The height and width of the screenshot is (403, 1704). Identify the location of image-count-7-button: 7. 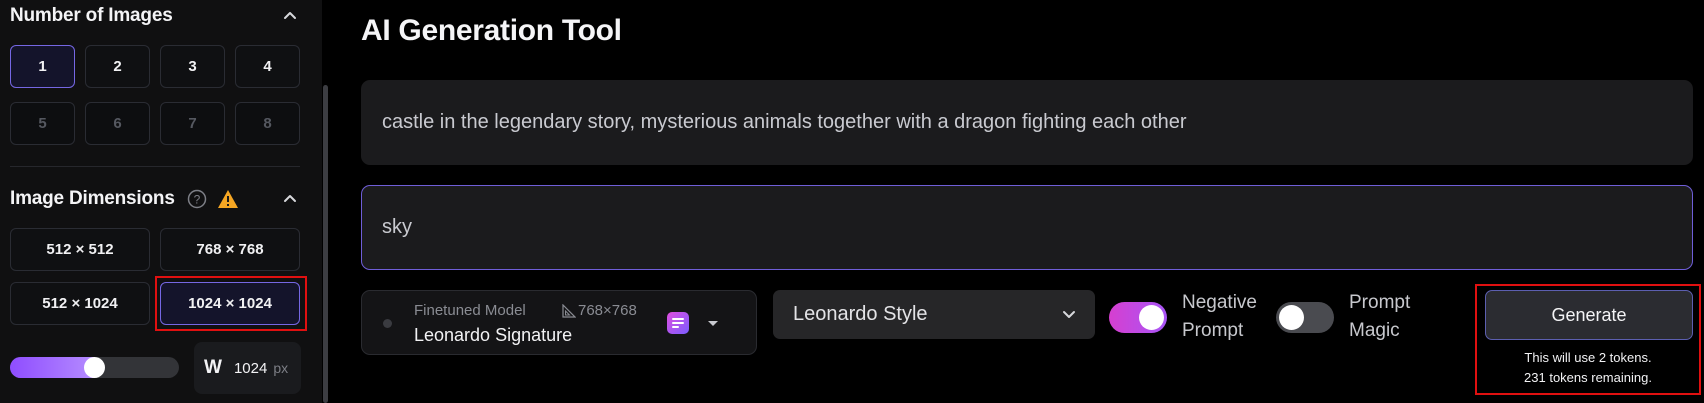
(192, 123).